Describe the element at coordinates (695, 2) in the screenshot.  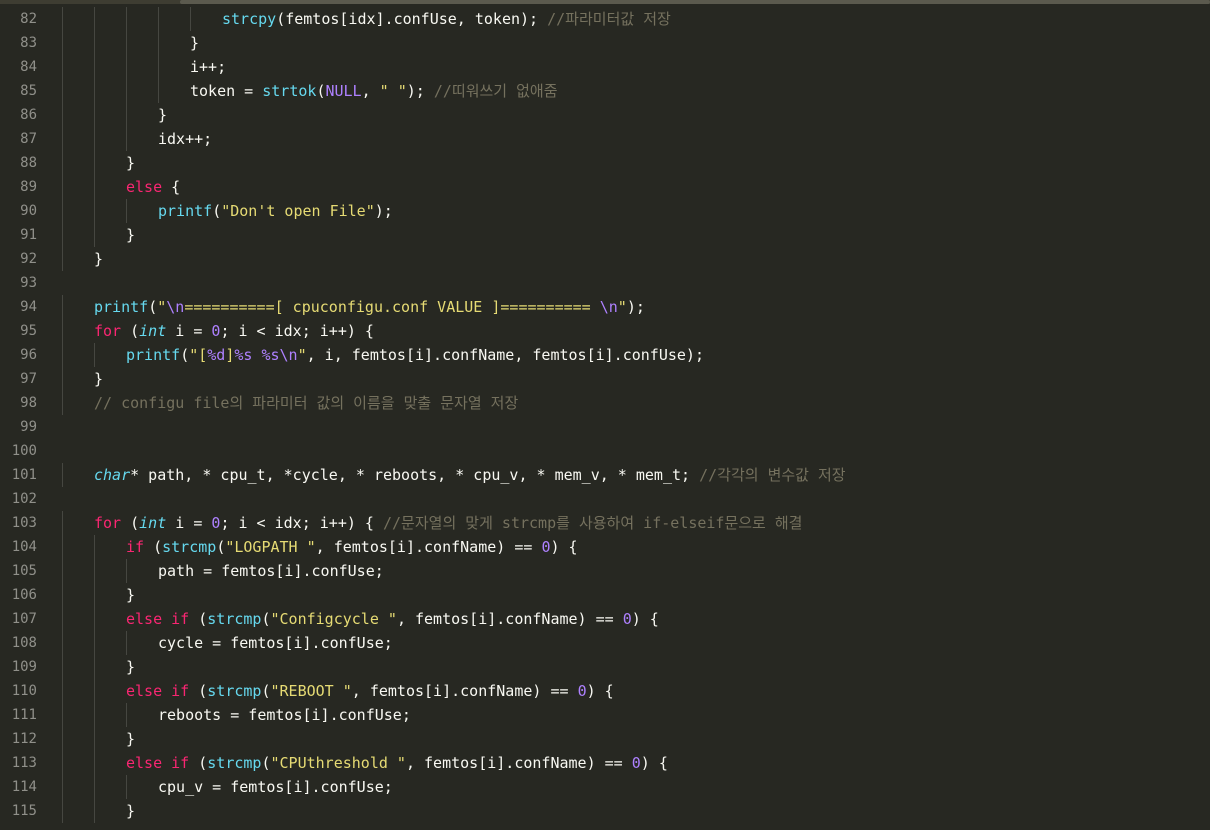
I see `scrollbar-thumb` at that location.